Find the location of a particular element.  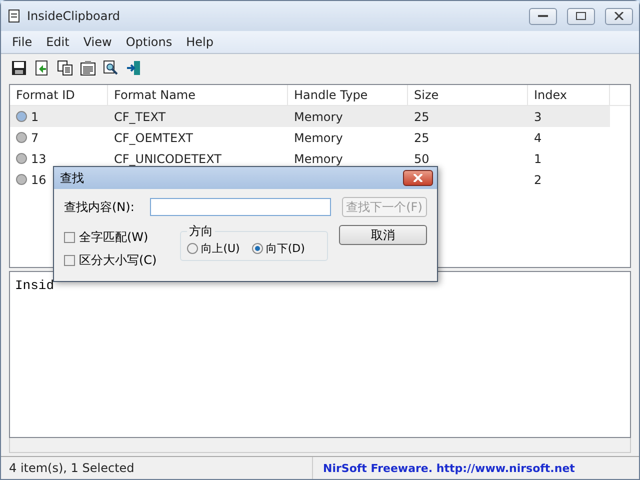

table-cell: CF_OEMTEXT is located at coordinates (153, 137).